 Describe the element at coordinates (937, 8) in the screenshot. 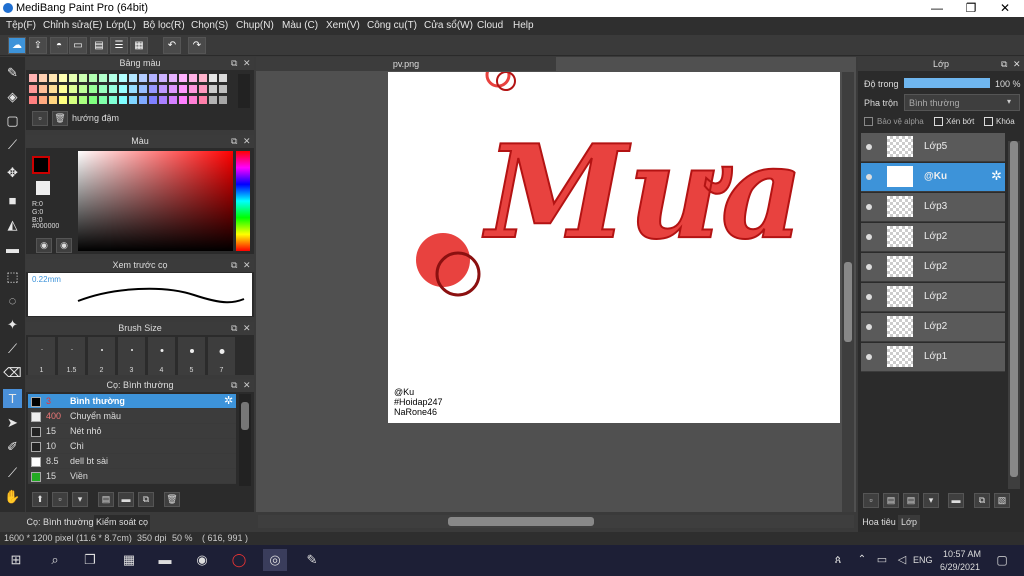

I see `minimize-button: —` at that location.